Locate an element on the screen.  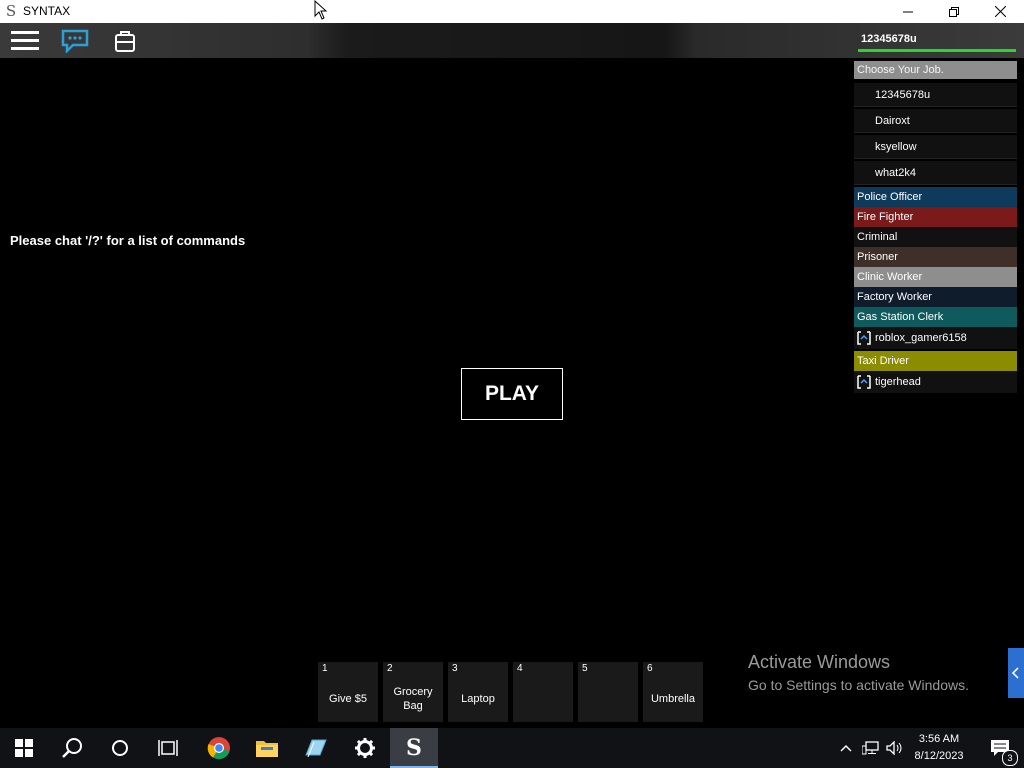
show-hidden-icons-button is located at coordinates (846, 748).